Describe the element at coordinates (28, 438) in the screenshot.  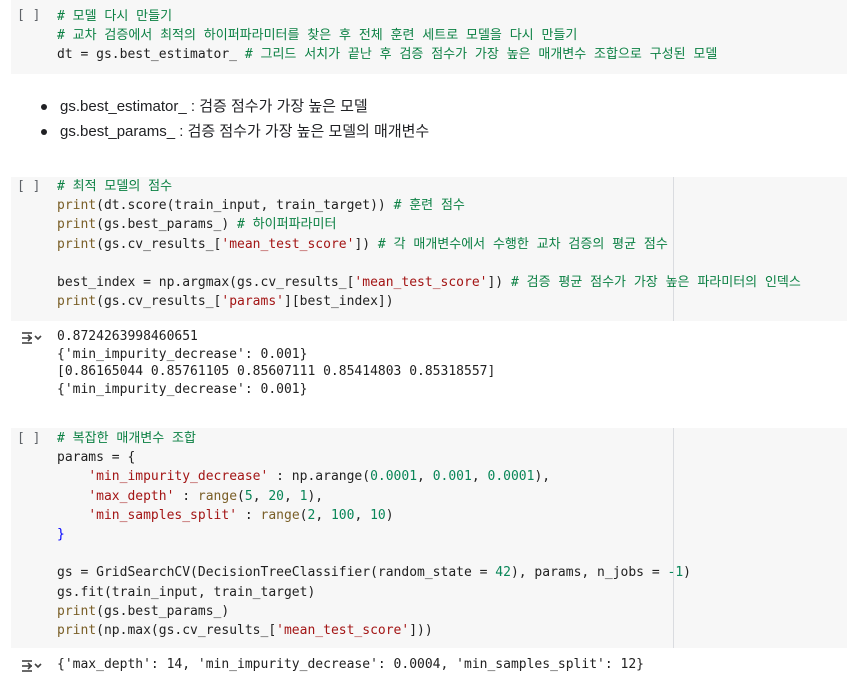
I see `run-cell-3-button: [ ]` at that location.